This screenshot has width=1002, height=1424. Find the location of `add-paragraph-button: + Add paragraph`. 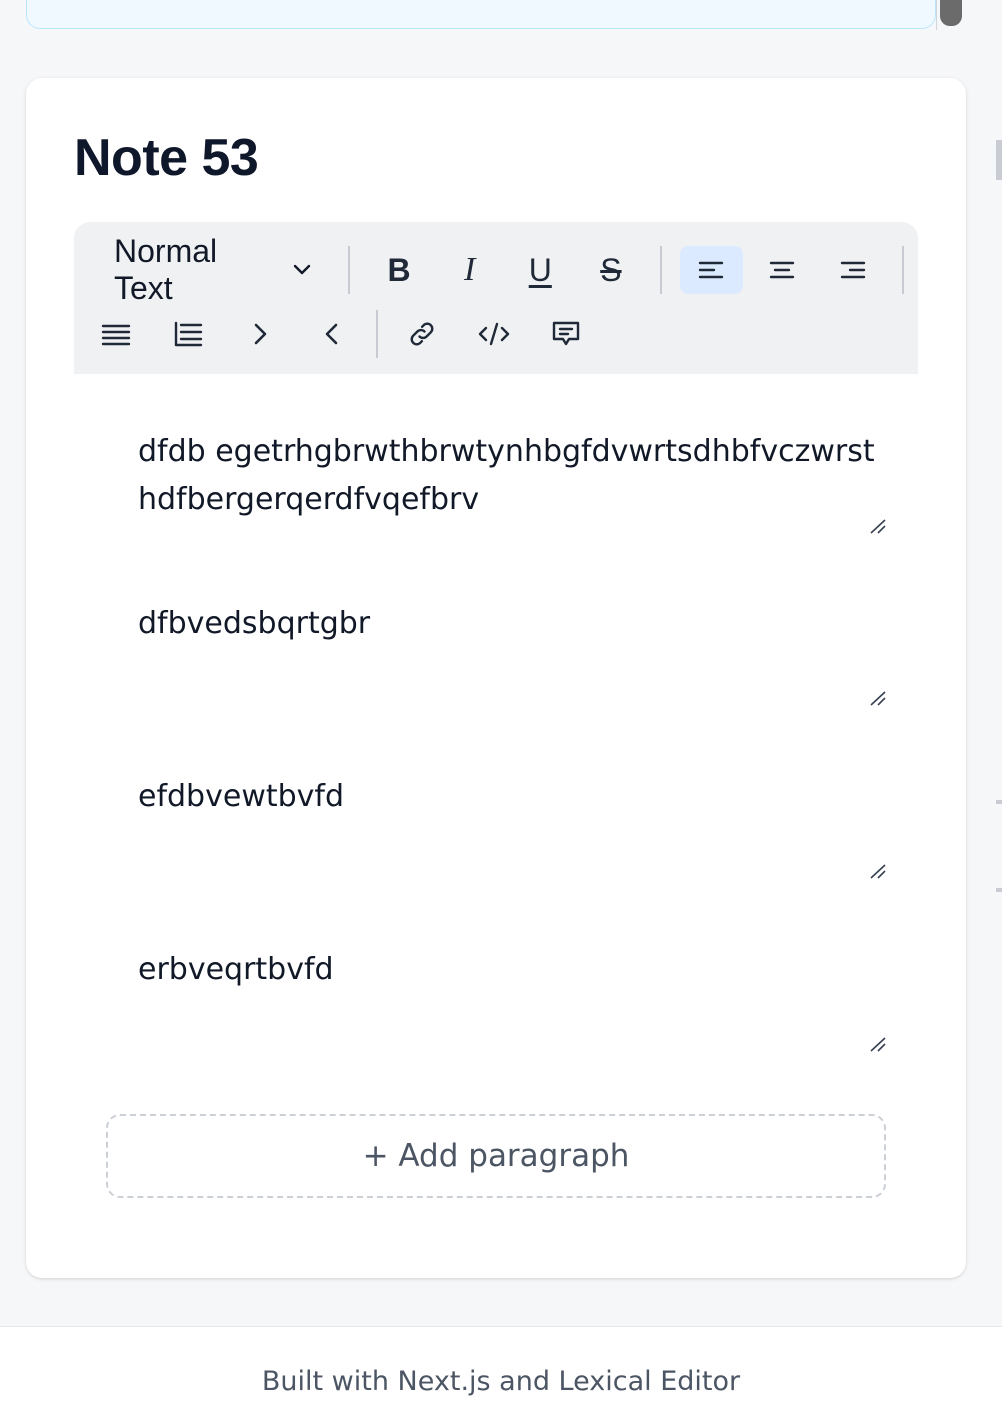

add-paragraph-button: + Add paragraph is located at coordinates (496, 1156).